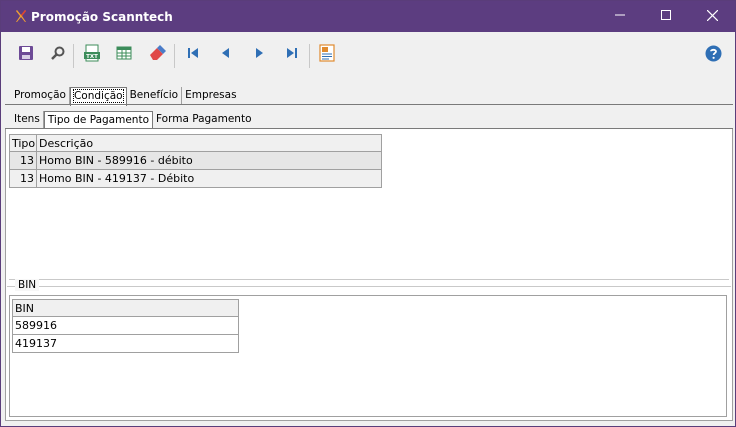 Image resolution: width=736 pixels, height=427 pixels. Describe the element at coordinates (195, 179) in the screenshot. I see `table-row: 13 Homo BIN - 419137 - Débito` at that location.